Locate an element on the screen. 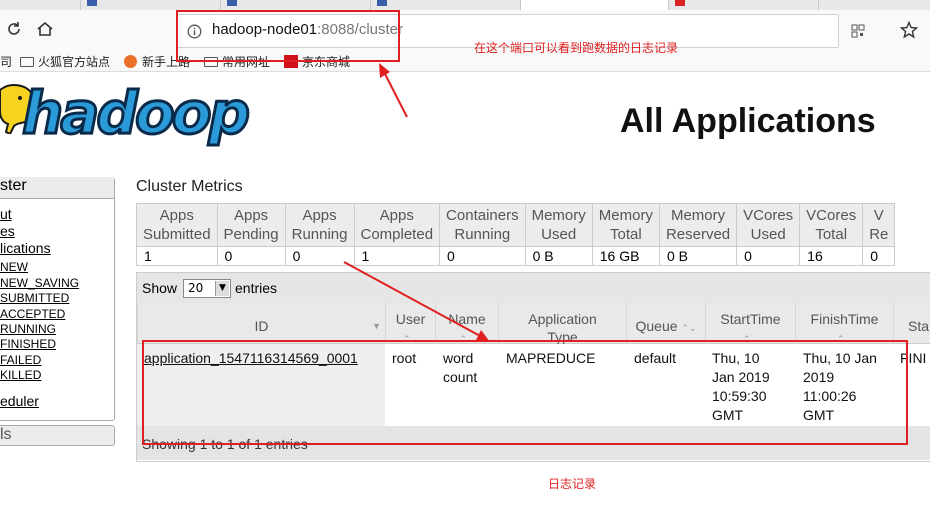 This screenshot has width=930, height=509. arrow-to-url is located at coordinates (395, 94).